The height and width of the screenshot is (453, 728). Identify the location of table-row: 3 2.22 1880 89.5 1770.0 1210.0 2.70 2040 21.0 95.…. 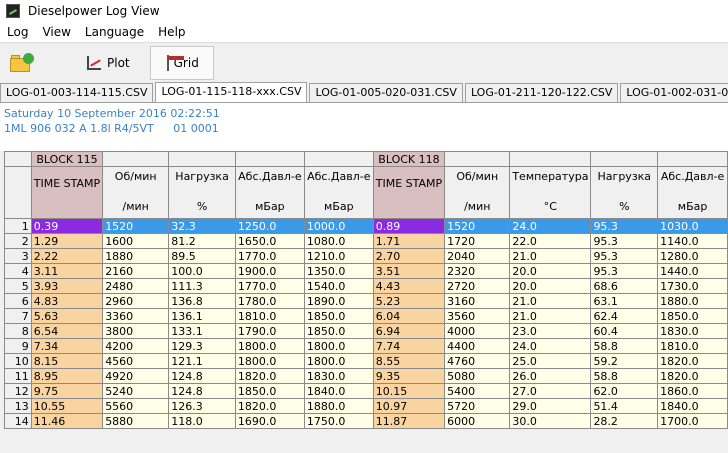
(366, 256).